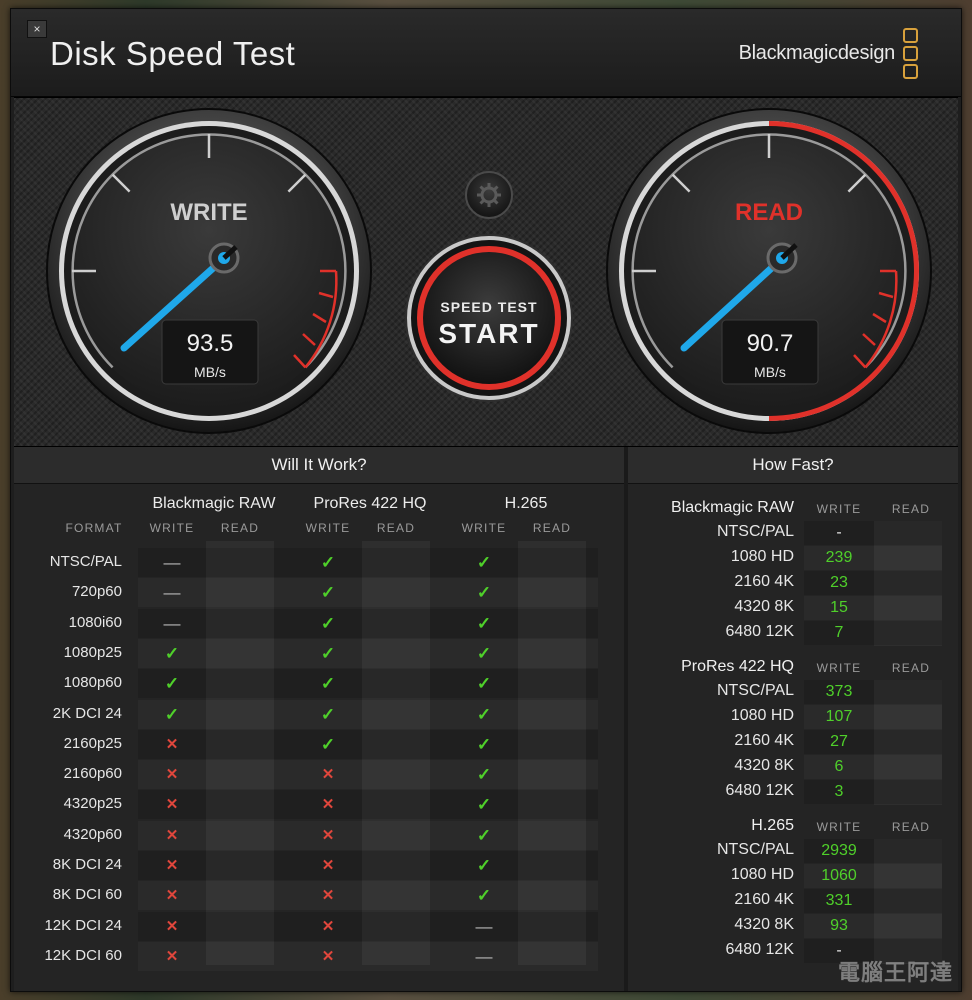 The width and height of the screenshot is (972, 1000). I want to click on format-label: 12K DCI 24, so click(83, 925).